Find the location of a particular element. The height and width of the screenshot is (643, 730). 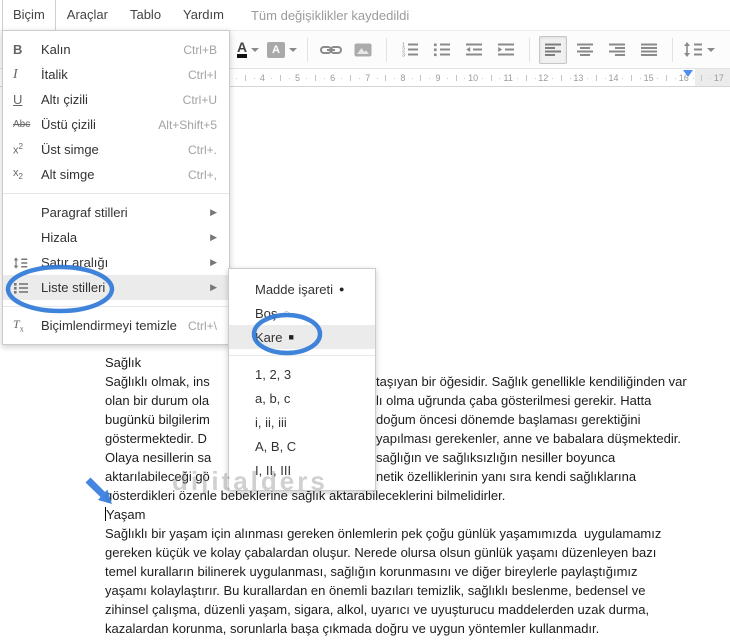

menu-item-label: Altı çizili is located at coordinates (64, 99).